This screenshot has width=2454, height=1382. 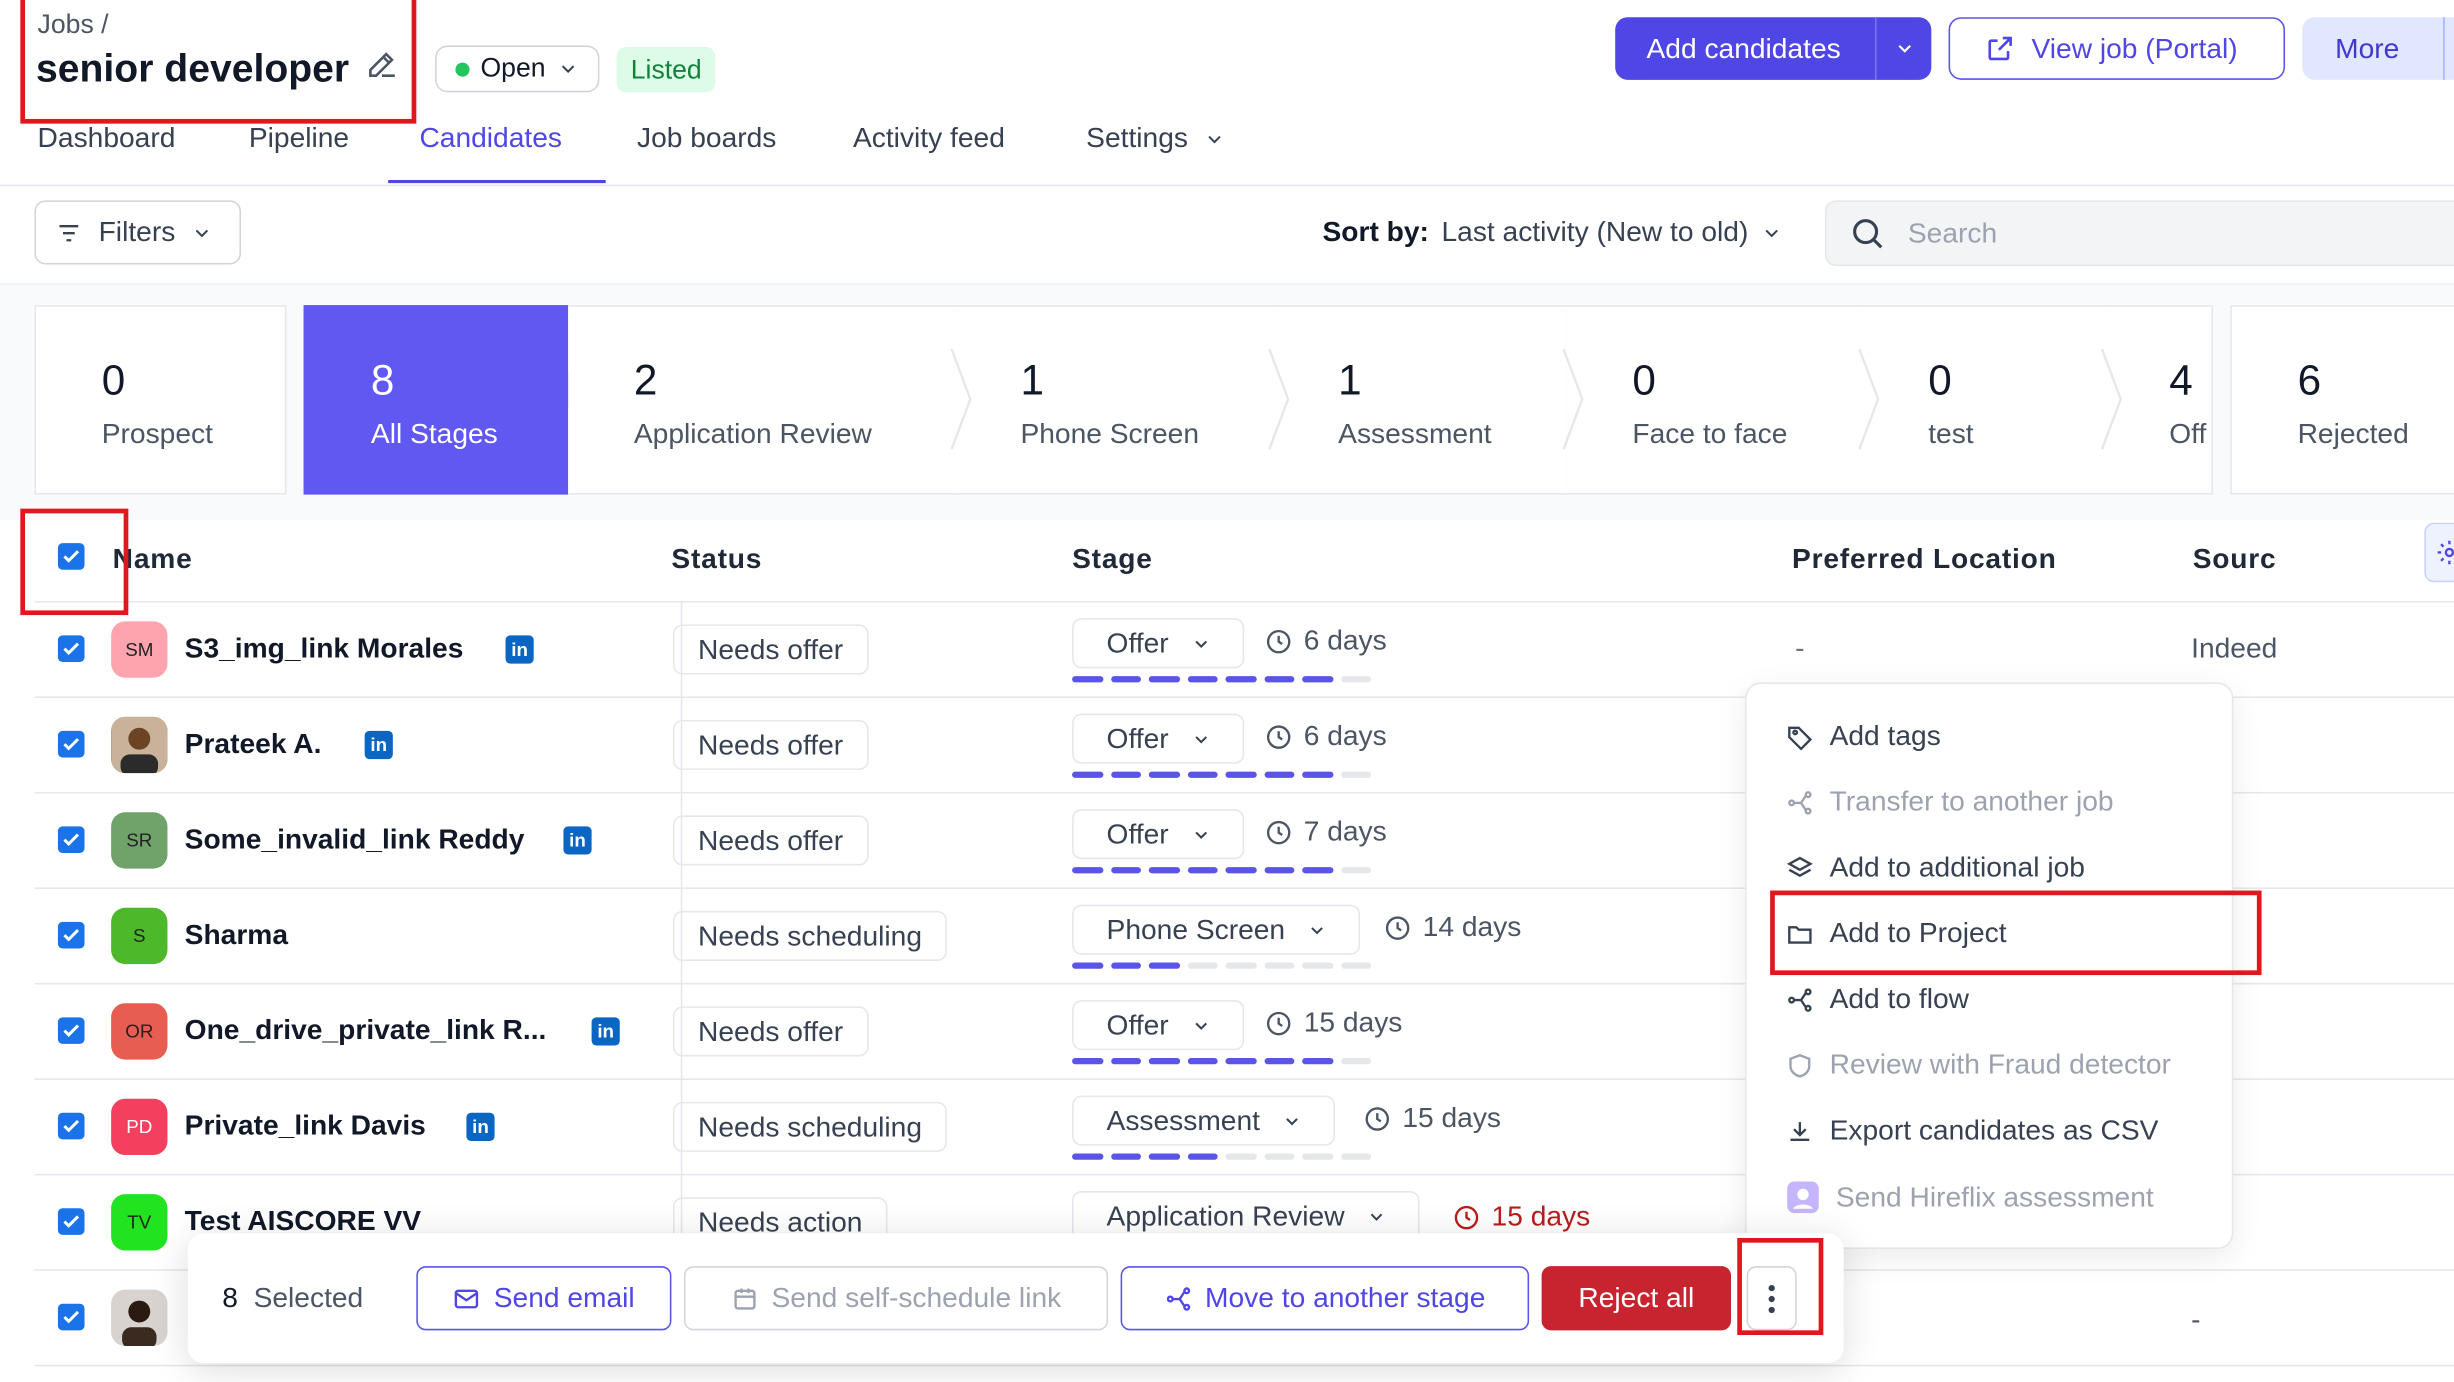 I want to click on transfer-nodes-icon, so click(x=1800, y=802).